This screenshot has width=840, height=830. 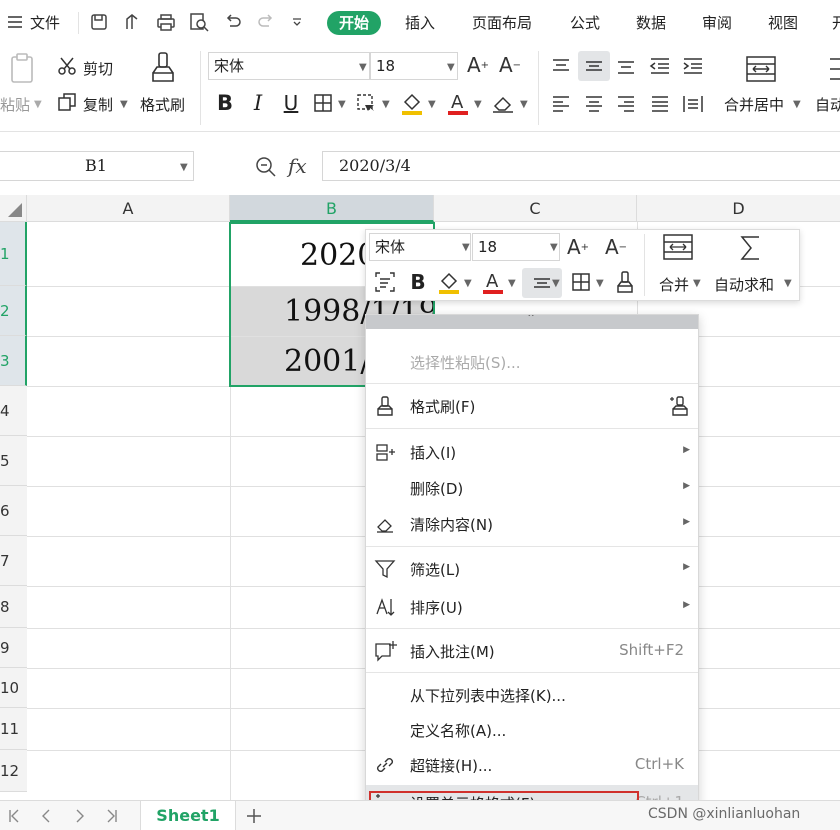 What do you see at coordinates (297, 166) in the screenshot?
I see `fx-label: fx` at bounding box center [297, 166].